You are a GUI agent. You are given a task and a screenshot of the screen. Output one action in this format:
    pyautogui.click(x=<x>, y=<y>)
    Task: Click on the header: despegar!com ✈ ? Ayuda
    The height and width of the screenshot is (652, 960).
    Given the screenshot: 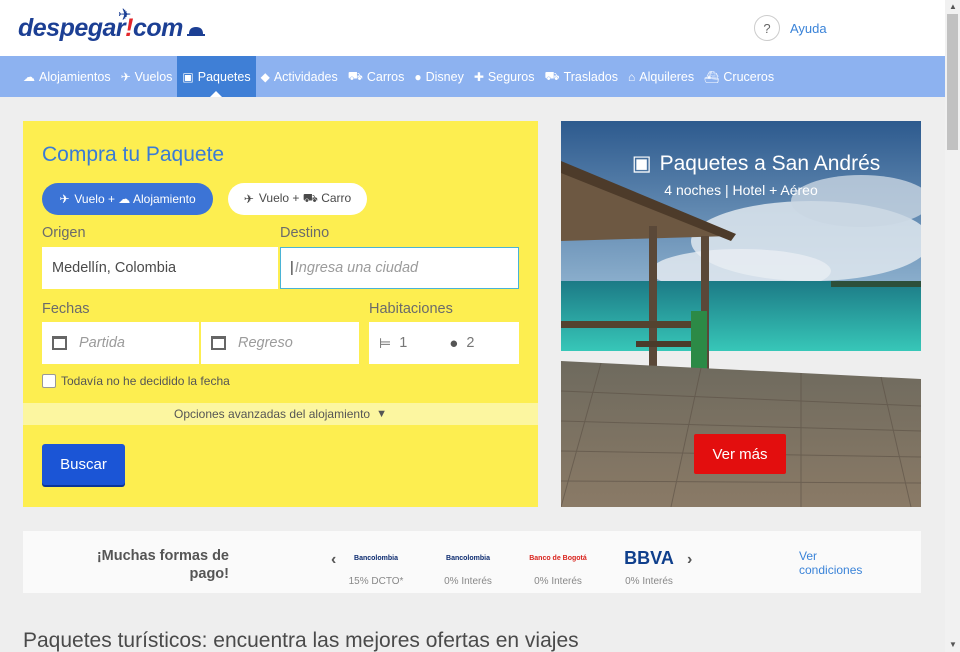 What is the action you would take?
    pyautogui.click(x=472, y=28)
    